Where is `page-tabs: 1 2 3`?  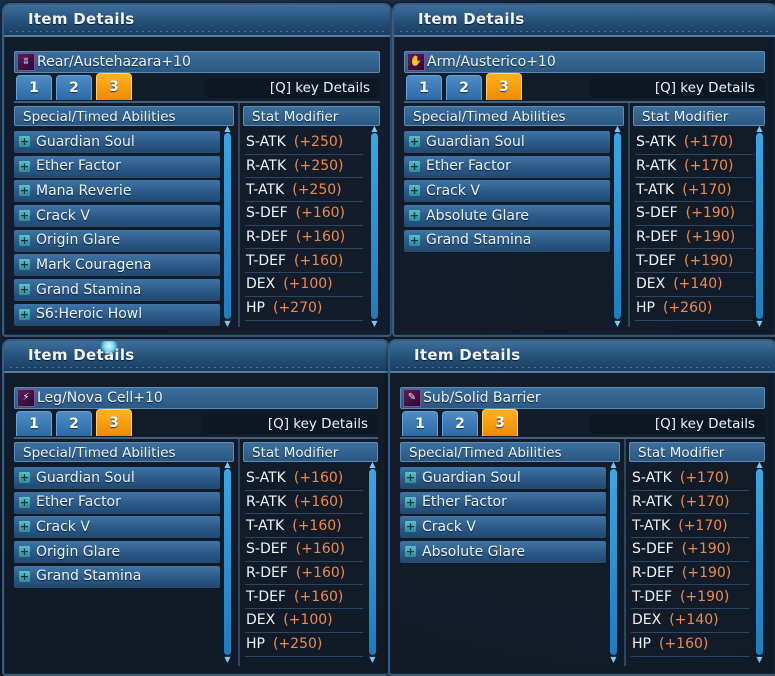
page-tabs: 1 2 3 is located at coordinates (74, 423).